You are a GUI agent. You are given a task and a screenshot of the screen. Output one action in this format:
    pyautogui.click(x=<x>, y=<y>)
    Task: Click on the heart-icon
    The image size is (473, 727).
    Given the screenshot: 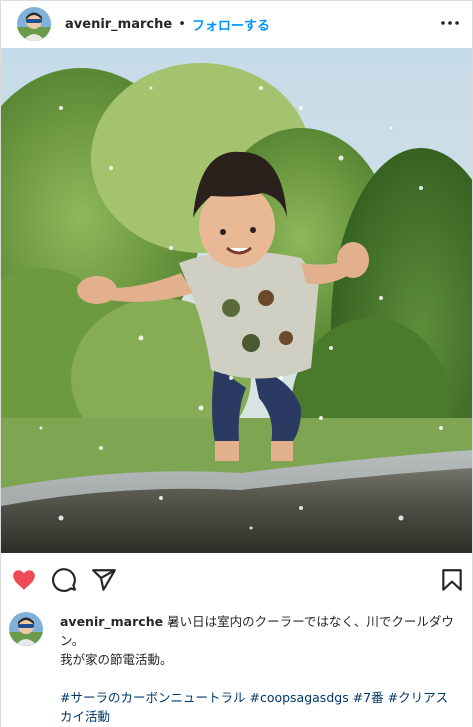 What is the action you would take?
    pyautogui.click(x=24, y=580)
    